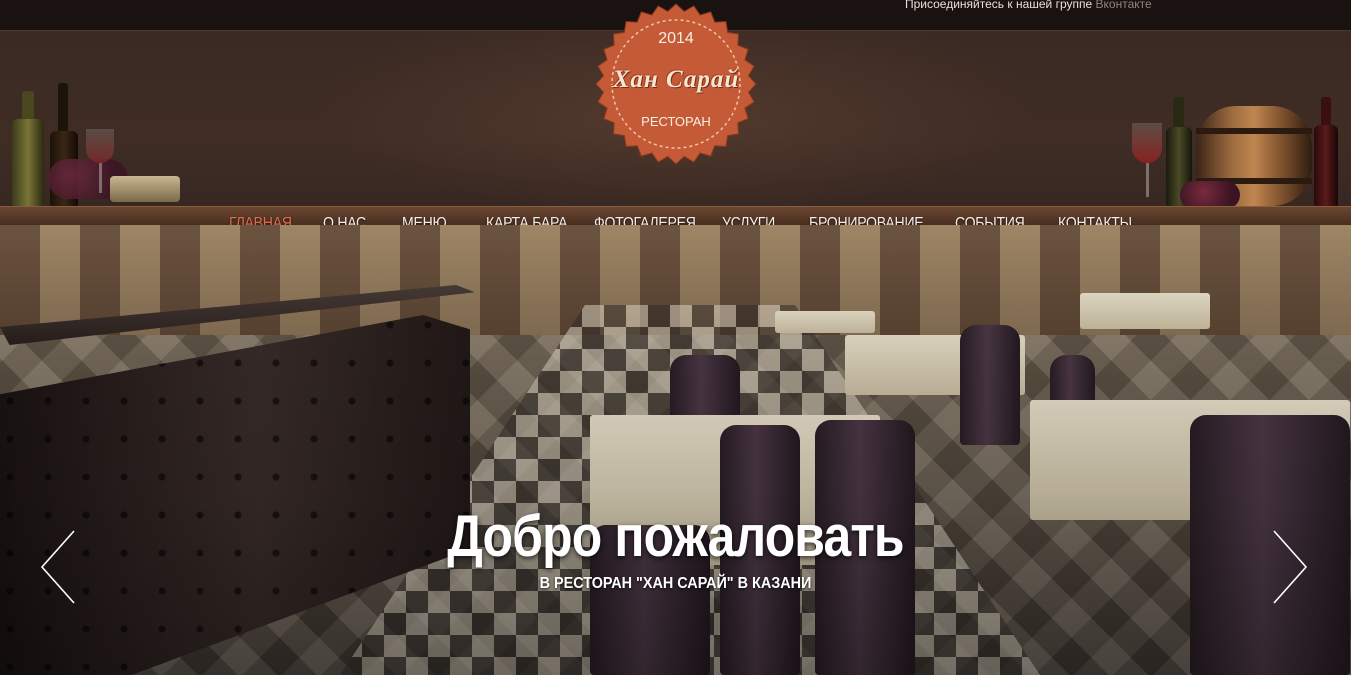 The height and width of the screenshot is (675, 1351). I want to click on logo-name: Хан Сарай, so click(676, 79).